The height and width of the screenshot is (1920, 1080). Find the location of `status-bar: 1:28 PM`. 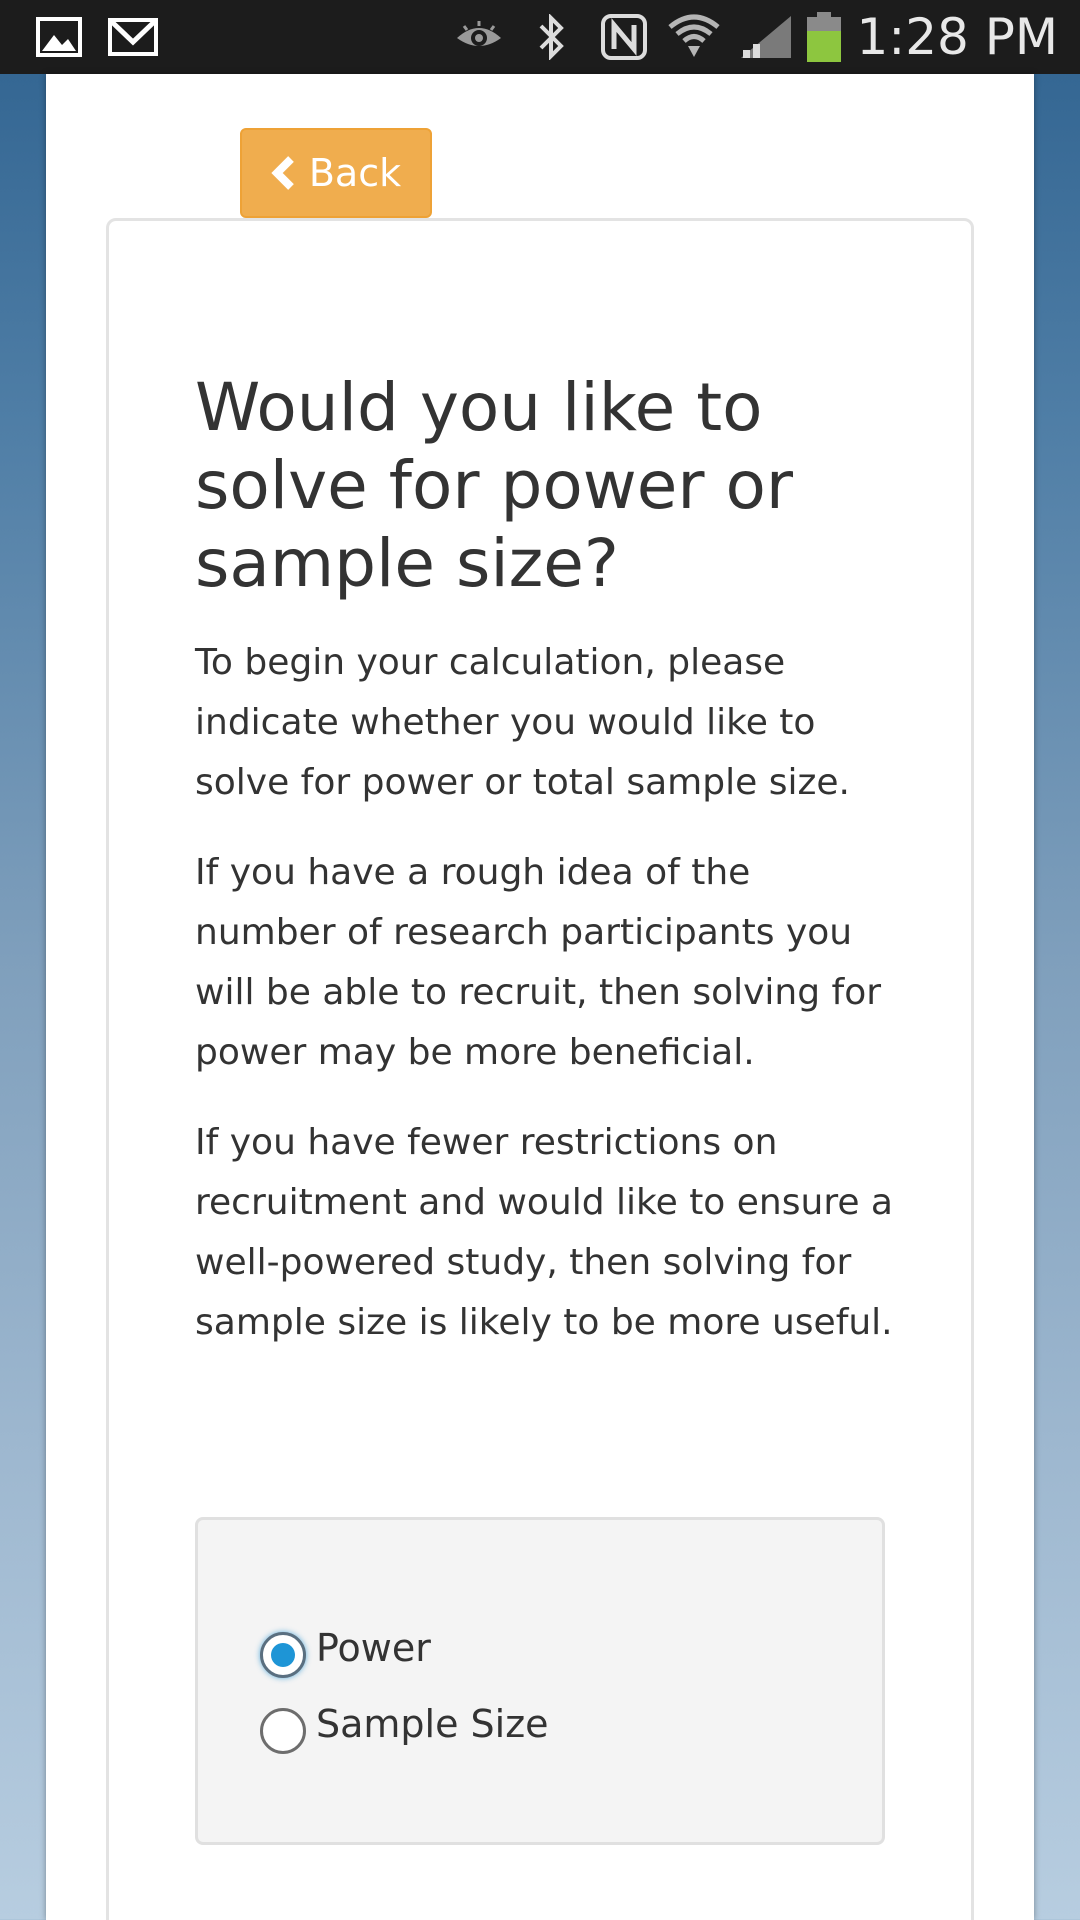

status-bar: 1:28 PM is located at coordinates (540, 37).